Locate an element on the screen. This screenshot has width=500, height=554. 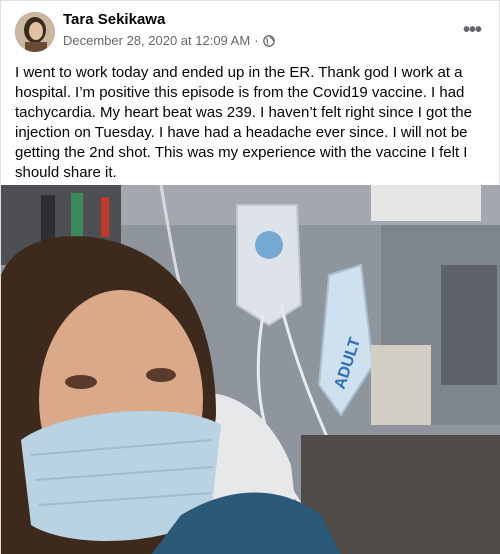
author-name: Tara Sekikawa is located at coordinates (114, 19).